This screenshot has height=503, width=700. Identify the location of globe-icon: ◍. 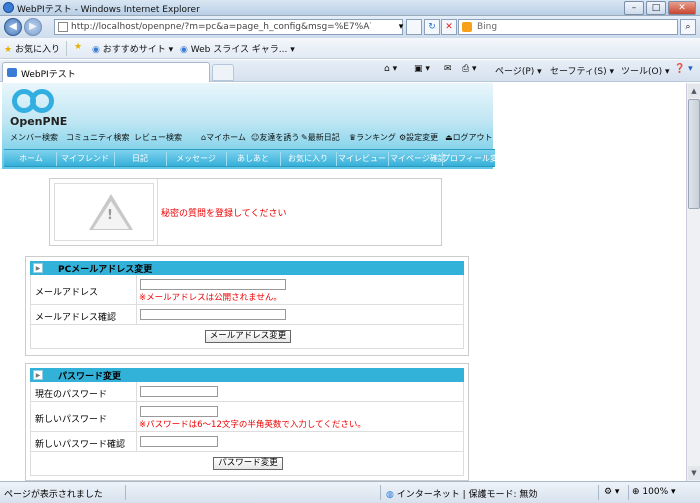
(390, 495).